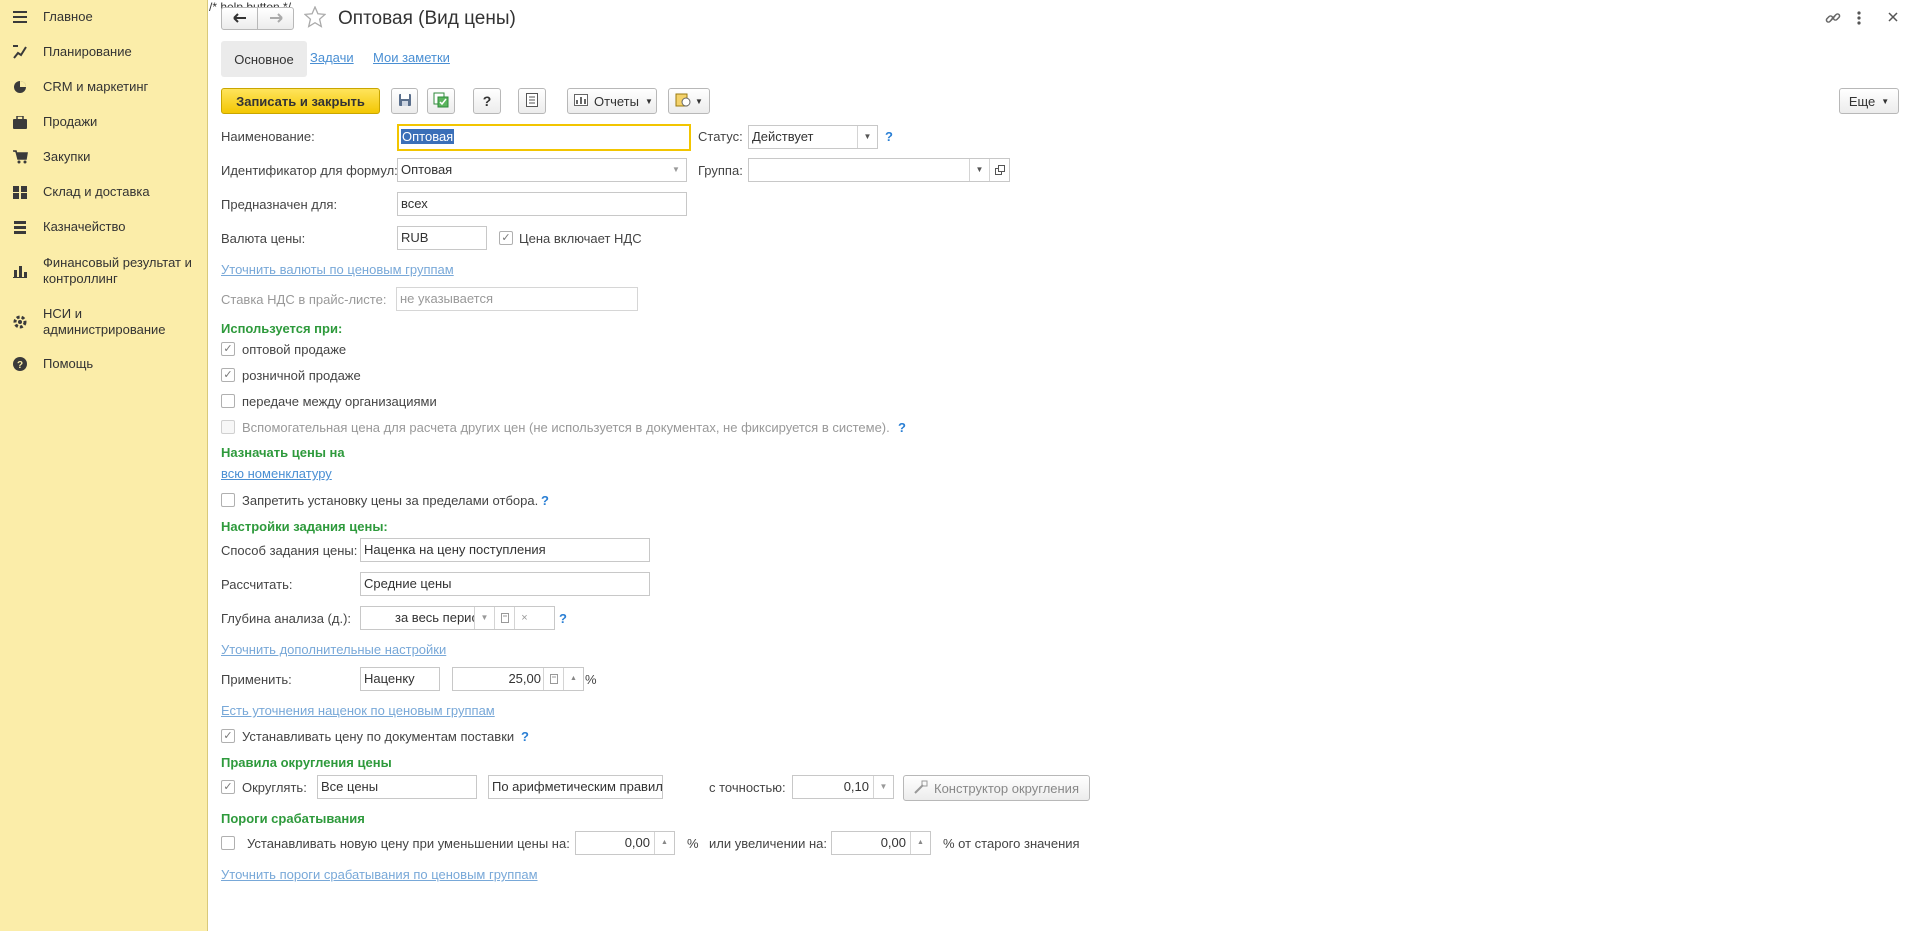 The height and width of the screenshot is (931, 1913). What do you see at coordinates (902, 428) in the screenshot?
I see `auxiliary-help-icon: ?` at bounding box center [902, 428].